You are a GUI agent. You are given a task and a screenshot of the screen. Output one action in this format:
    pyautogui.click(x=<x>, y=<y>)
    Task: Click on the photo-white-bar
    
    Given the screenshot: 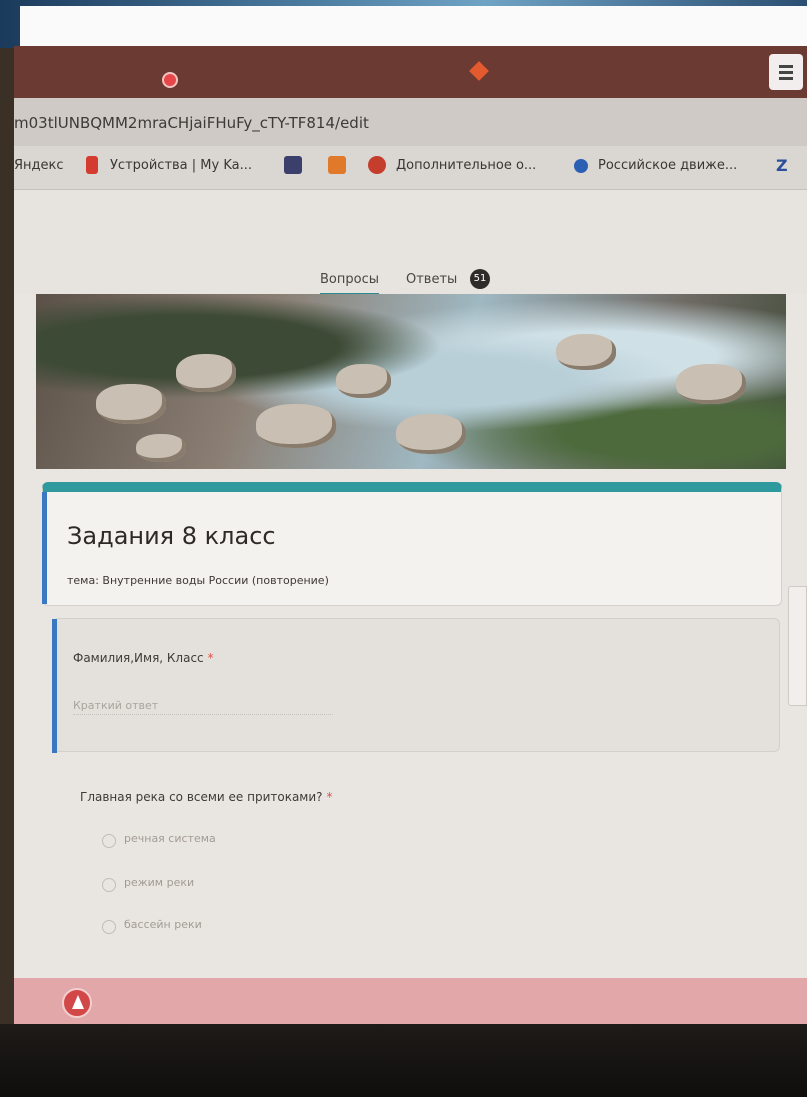 What is the action you would take?
    pyautogui.click(x=413, y=26)
    